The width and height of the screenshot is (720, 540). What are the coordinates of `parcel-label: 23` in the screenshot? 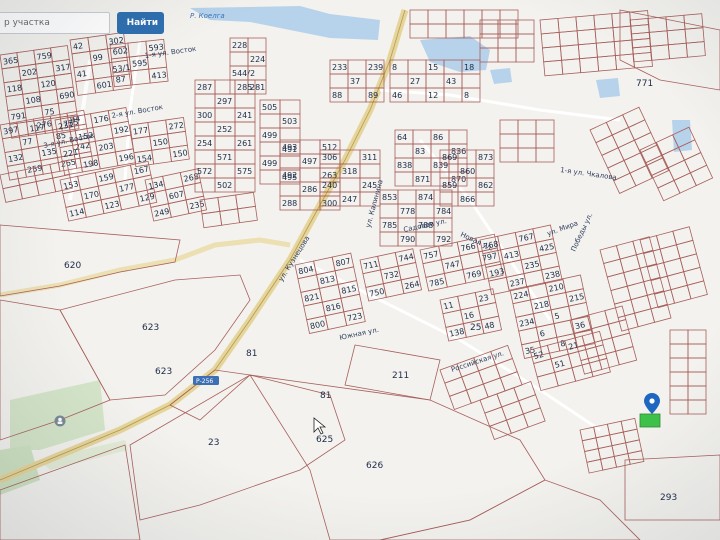 It's located at (213, 443).